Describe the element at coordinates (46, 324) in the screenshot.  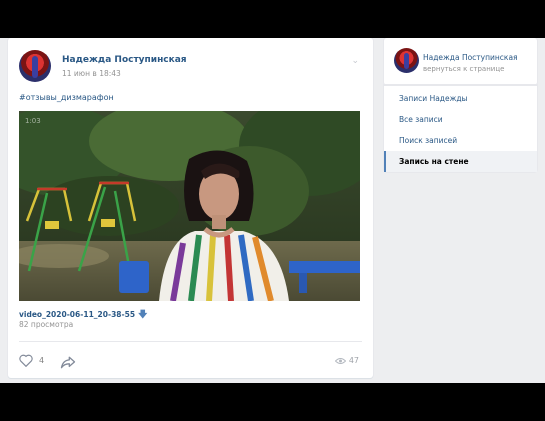
I see `video-views: 82 просмотра` at that location.